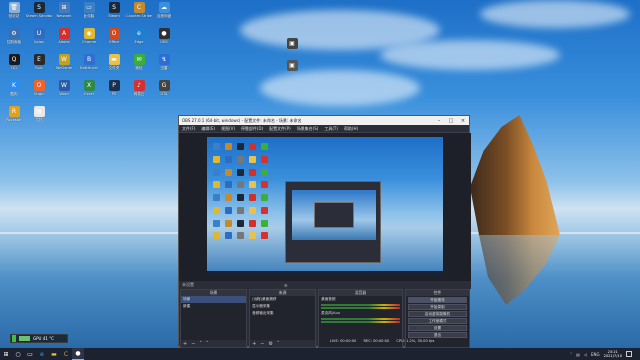 This screenshot has height=360, width=640. I want to click on minimize-icon: –, so click(439, 121).